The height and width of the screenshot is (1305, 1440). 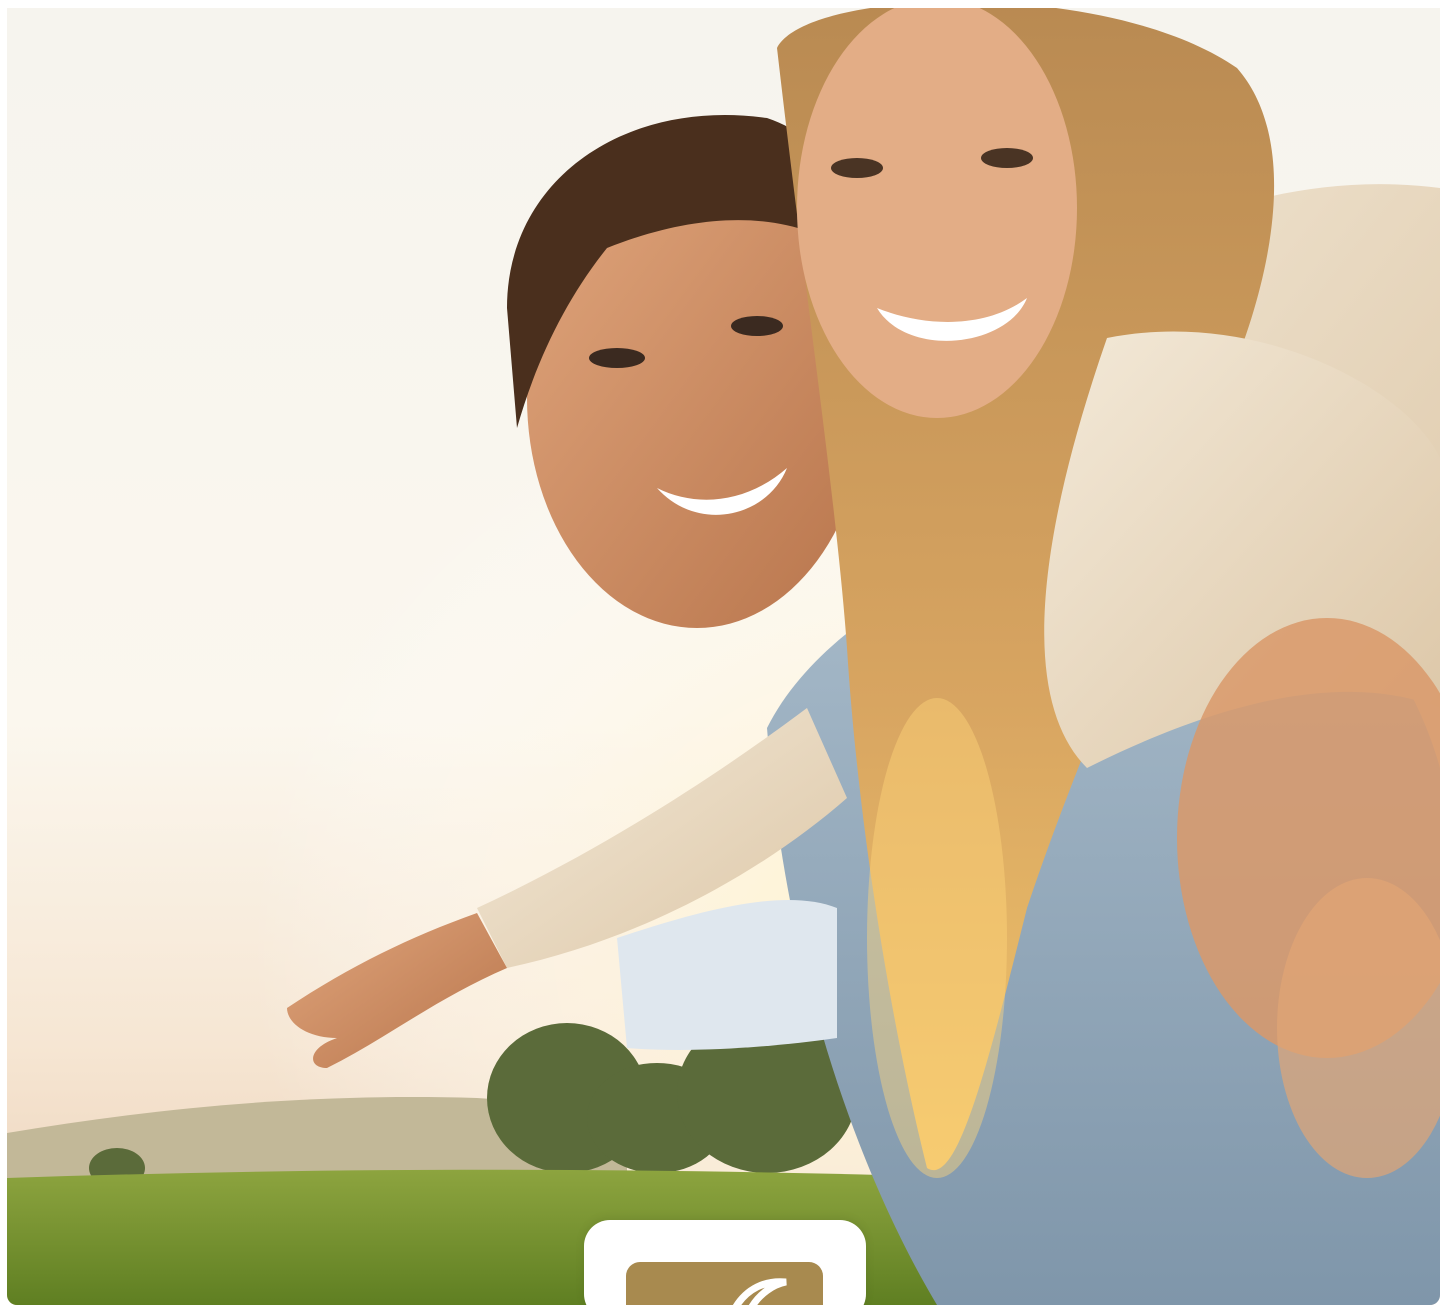 I want to click on logo-card, so click(x=725, y=1262).